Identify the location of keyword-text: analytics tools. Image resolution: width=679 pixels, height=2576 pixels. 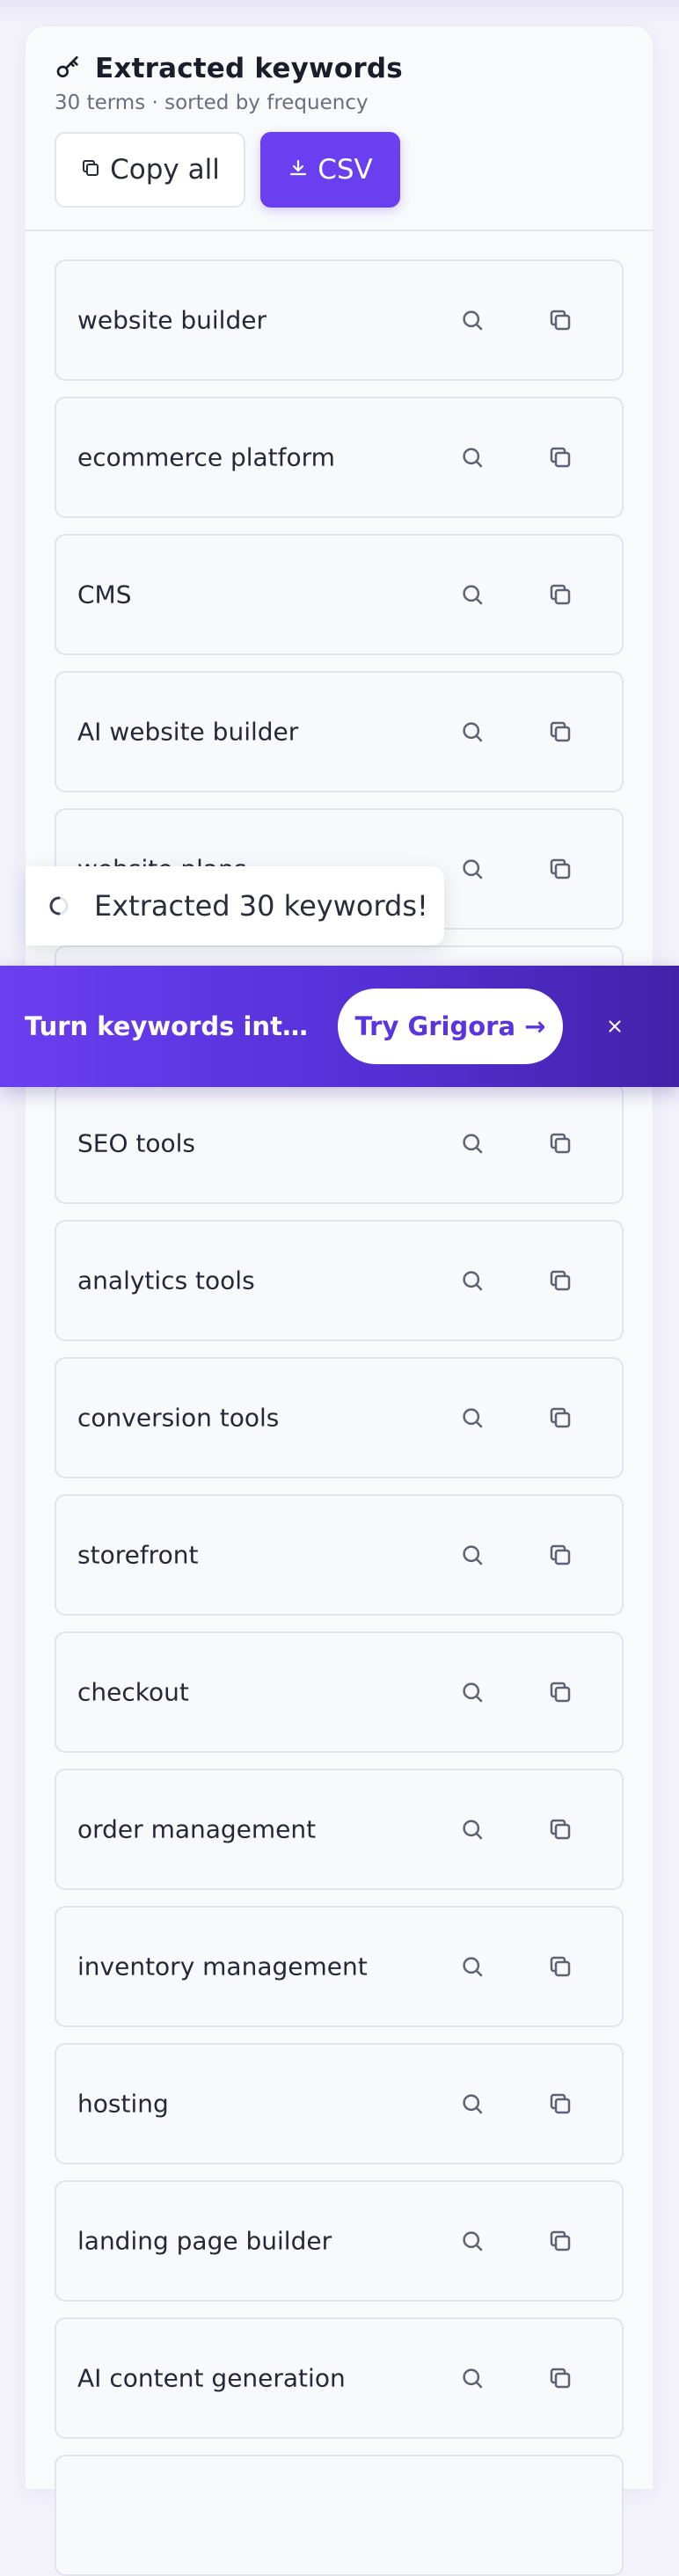
(166, 1280).